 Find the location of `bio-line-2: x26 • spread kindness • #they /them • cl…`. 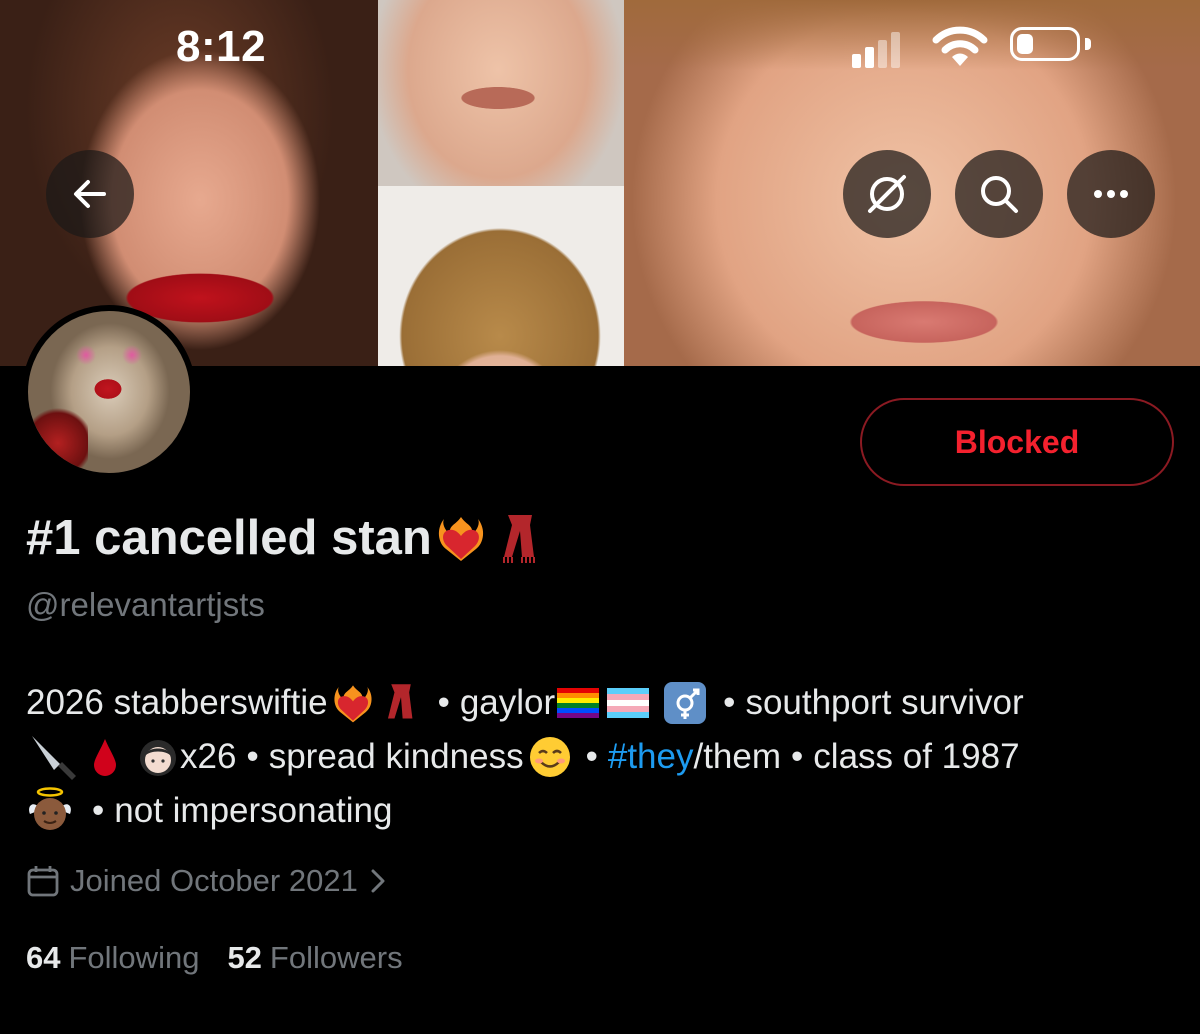

bio-line-2: x26 • spread kindness • #they /them • cl… is located at coordinates (601, 757).